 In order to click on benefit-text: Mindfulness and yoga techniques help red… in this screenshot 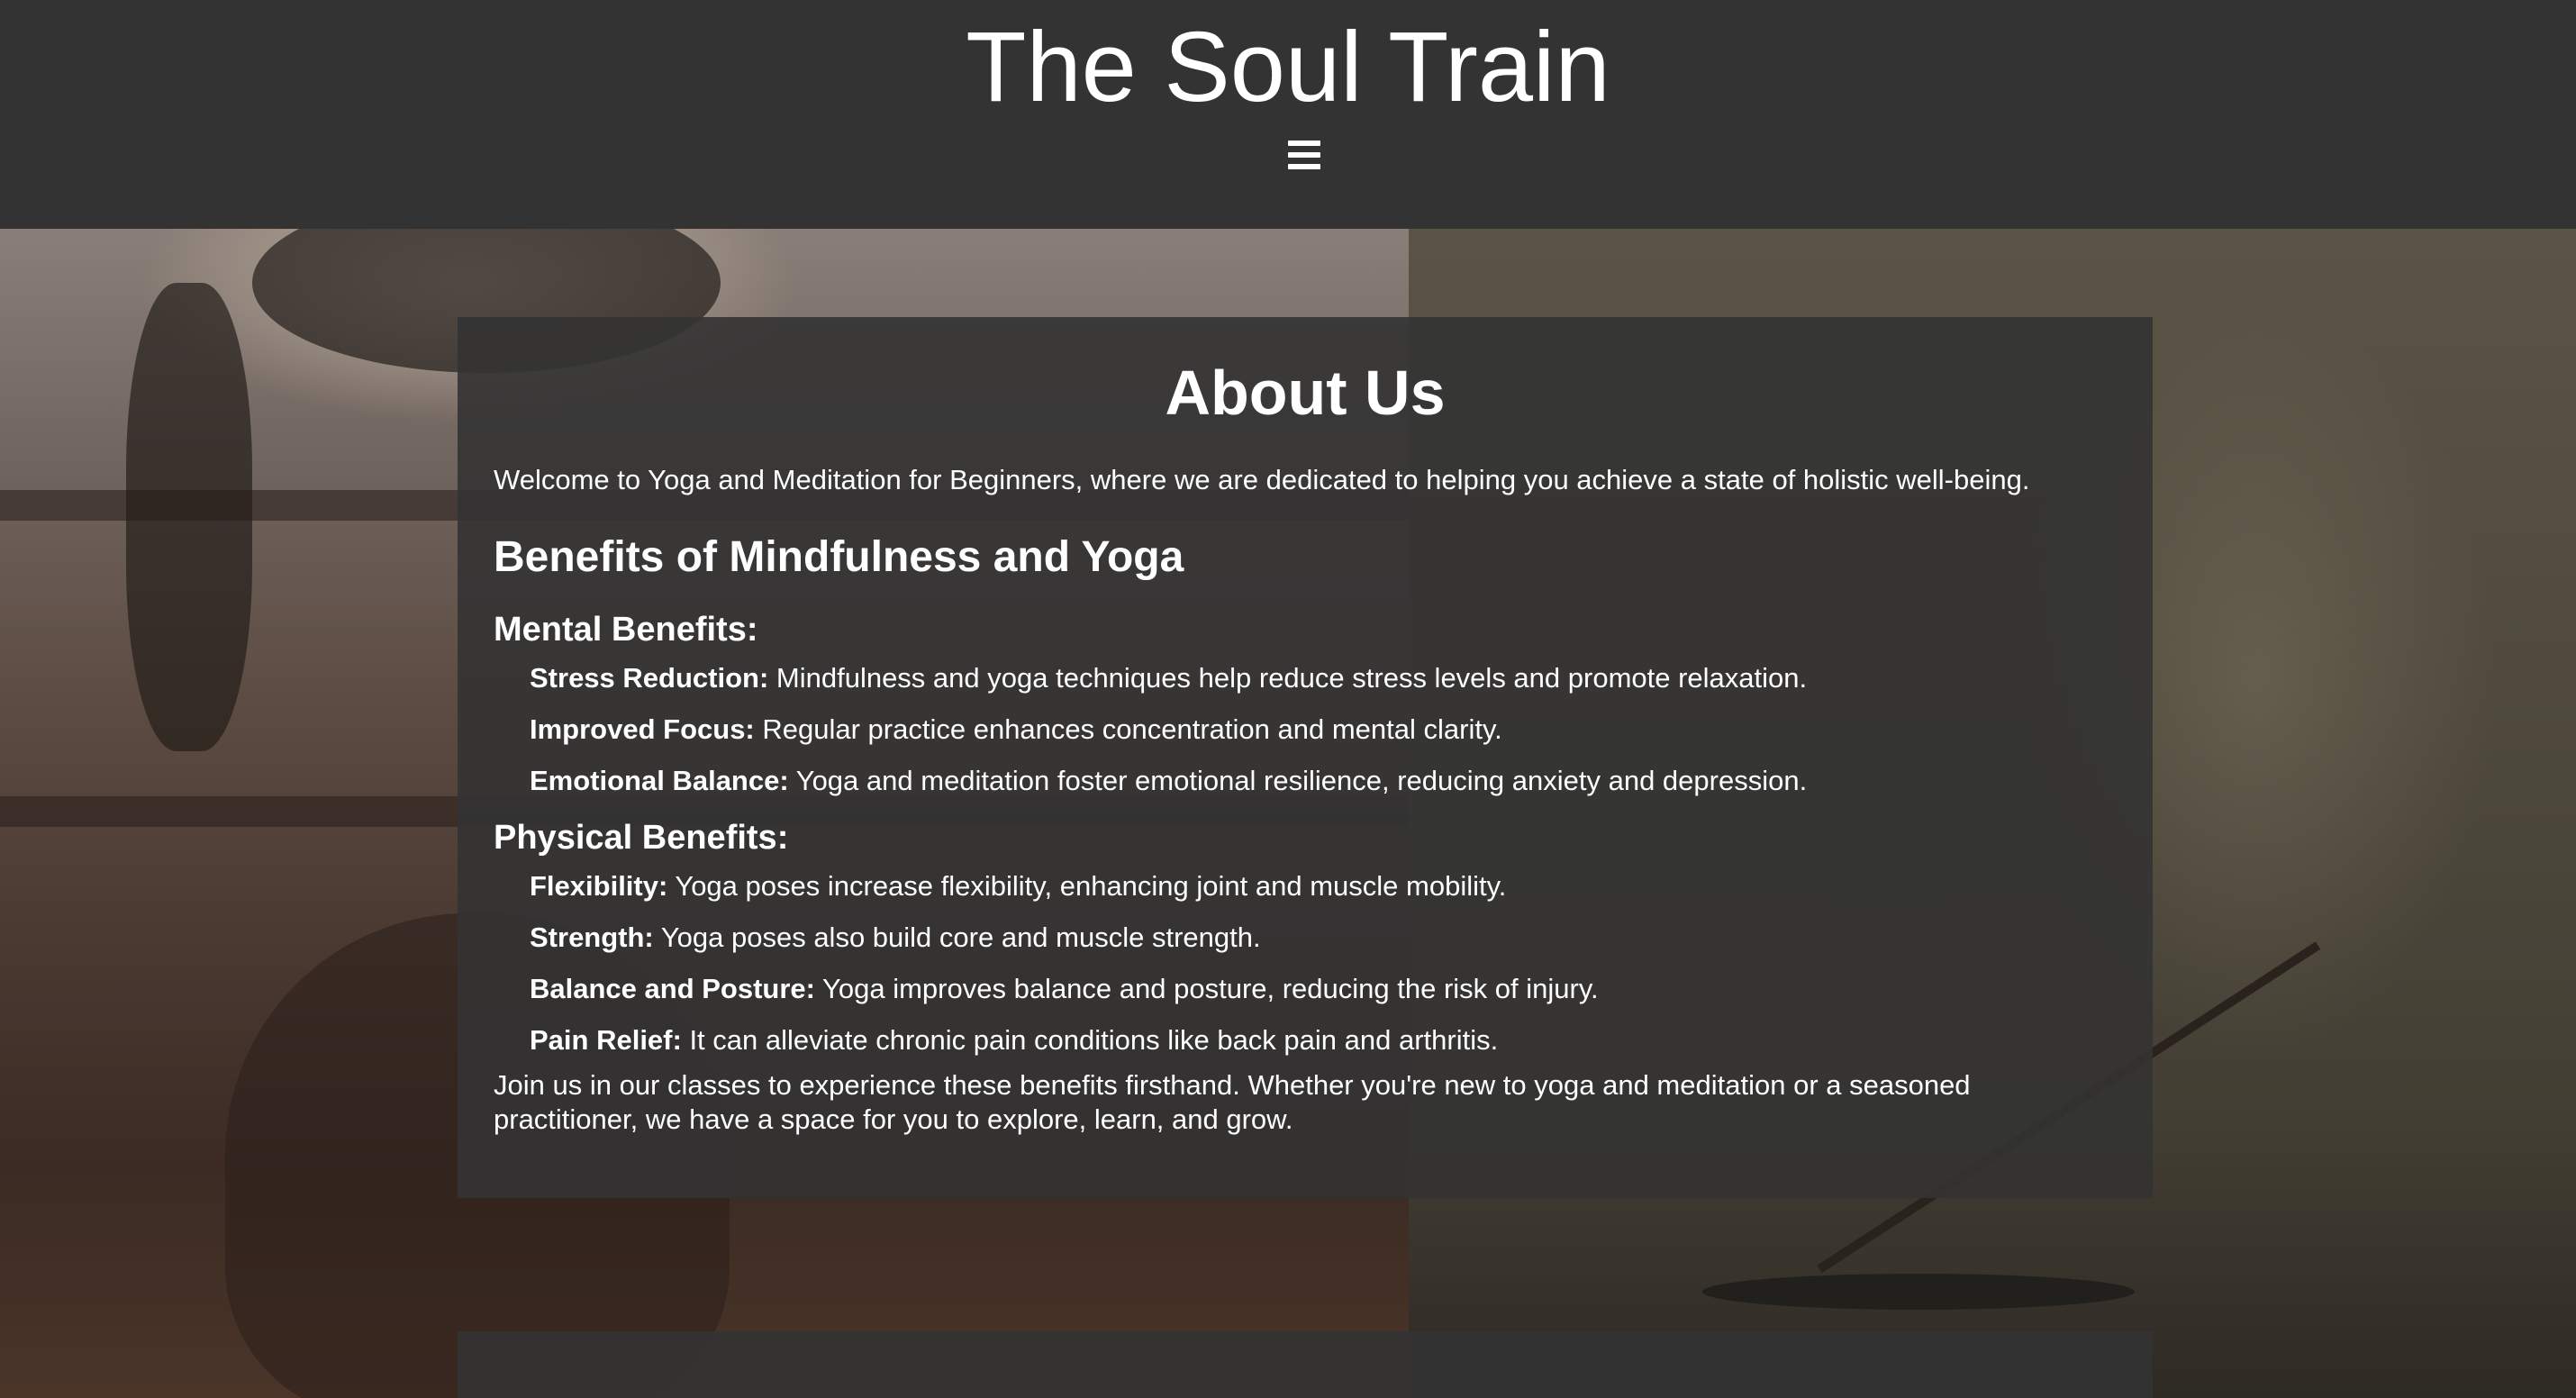, I will do `click(1288, 678)`.